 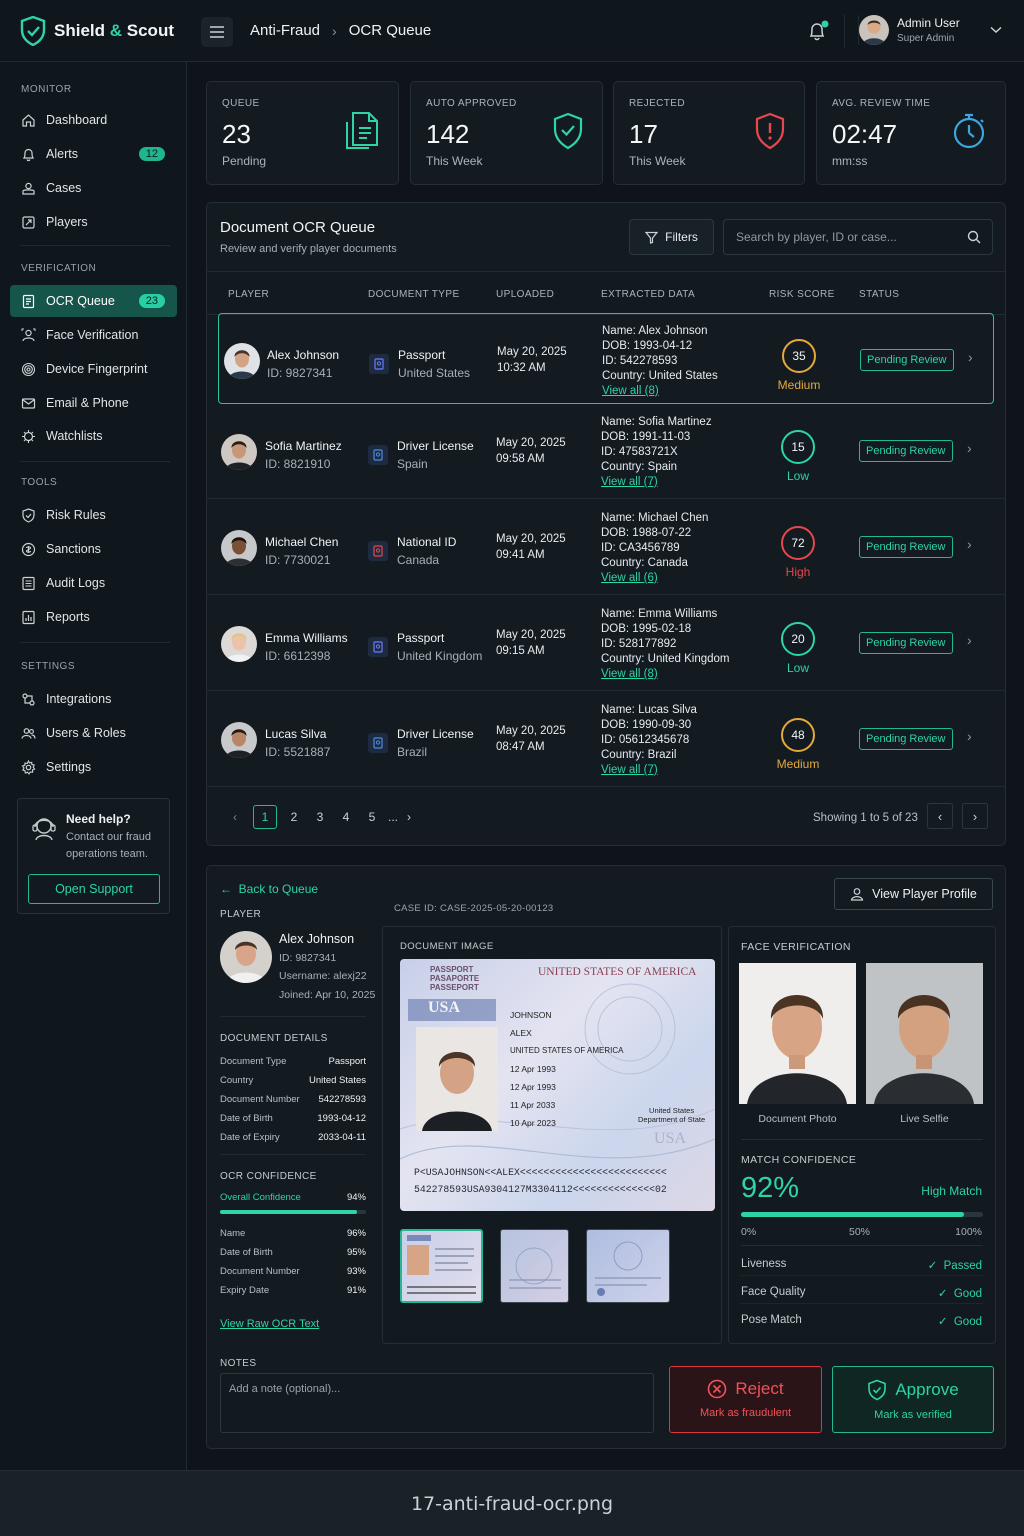 I want to click on page-button: 1, so click(x=265, y=817).